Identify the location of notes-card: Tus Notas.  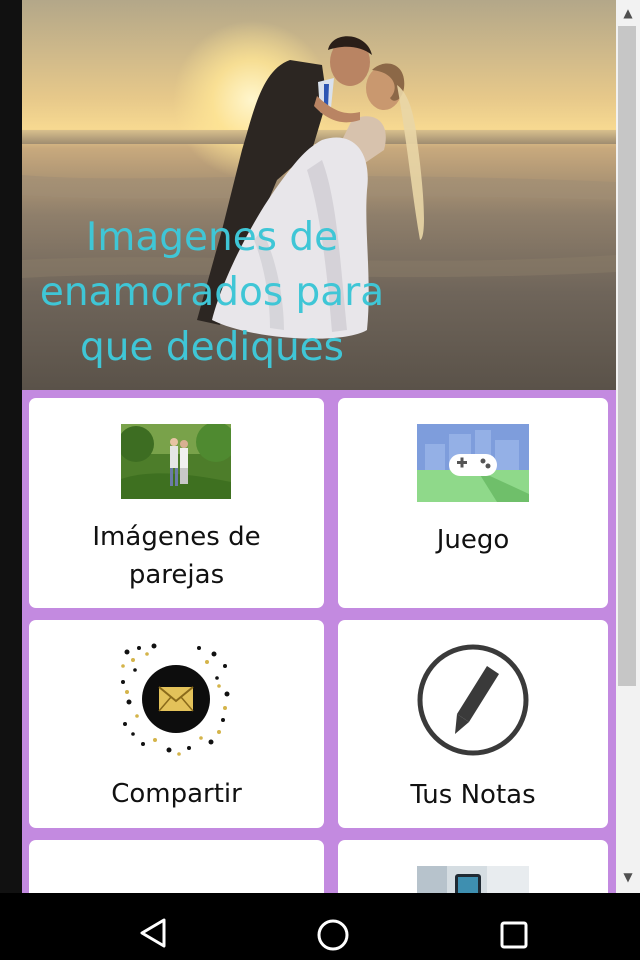
(473, 724).